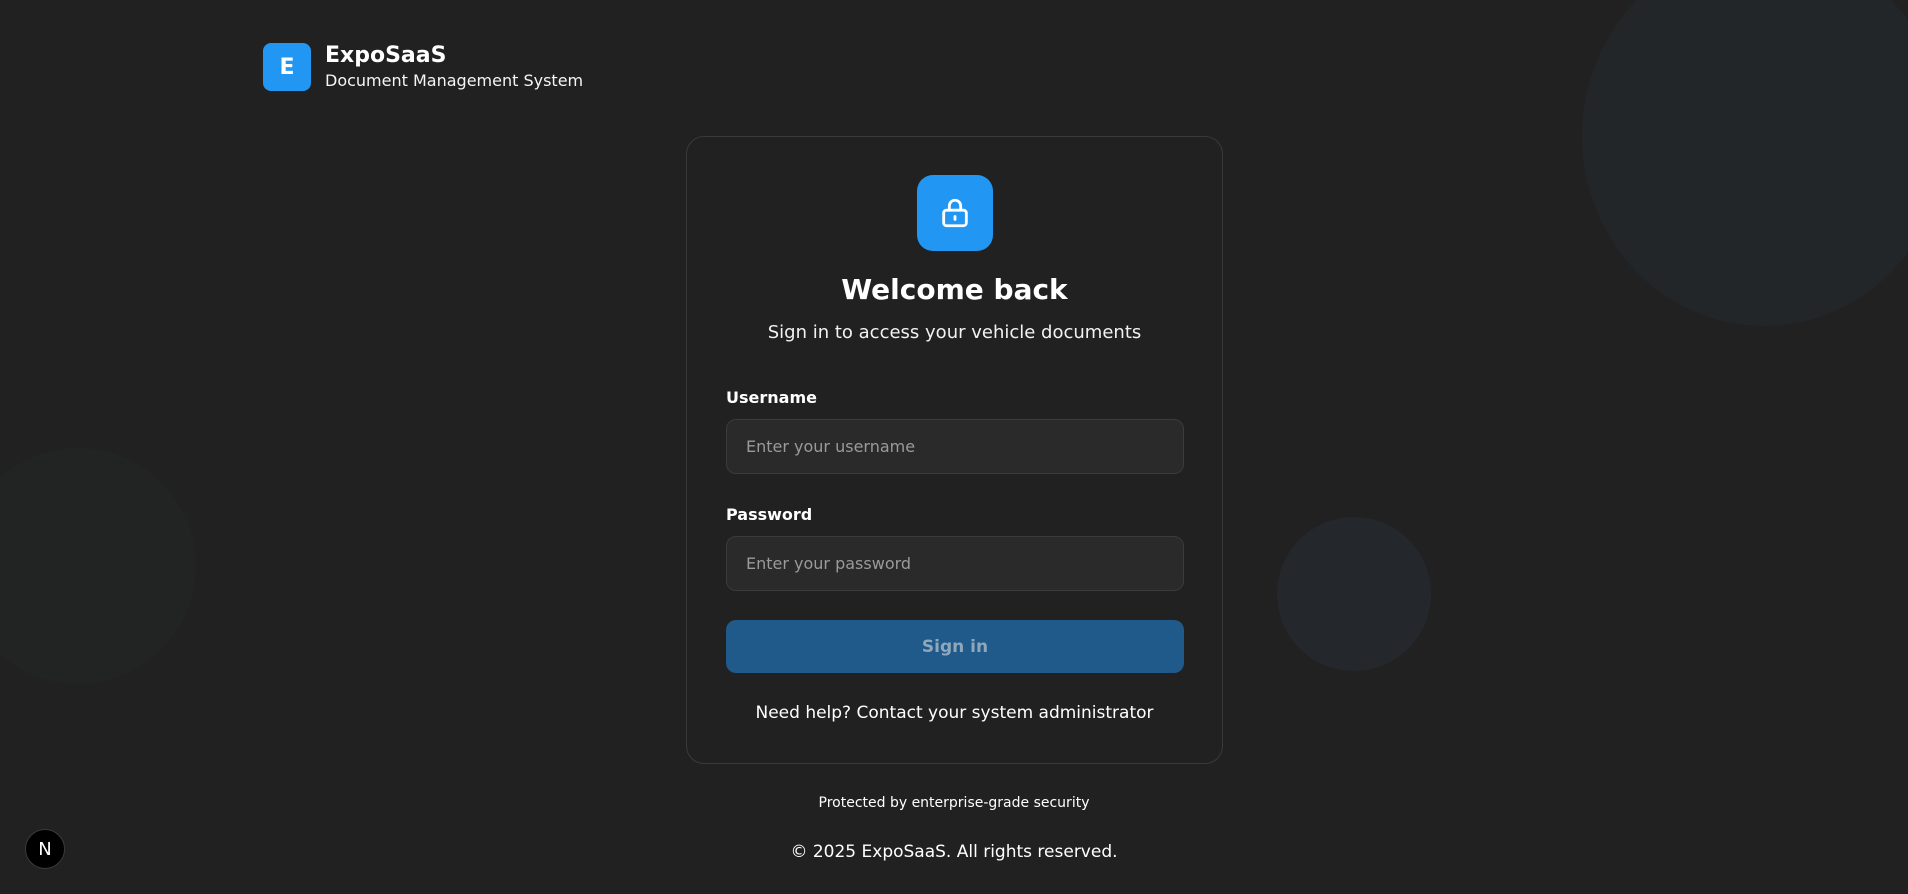 This screenshot has width=1908, height=894. Describe the element at coordinates (955, 213) in the screenshot. I see `lock-icon` at that location.